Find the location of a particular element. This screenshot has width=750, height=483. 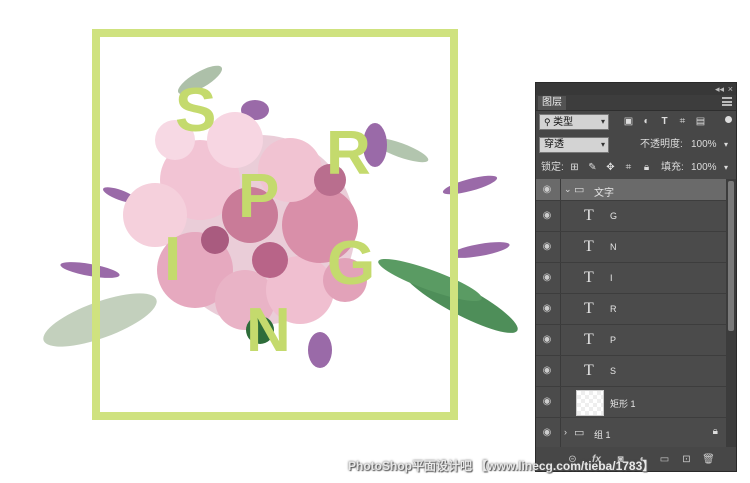

tab-layers: 图层 is located at coordinates (552, 103).